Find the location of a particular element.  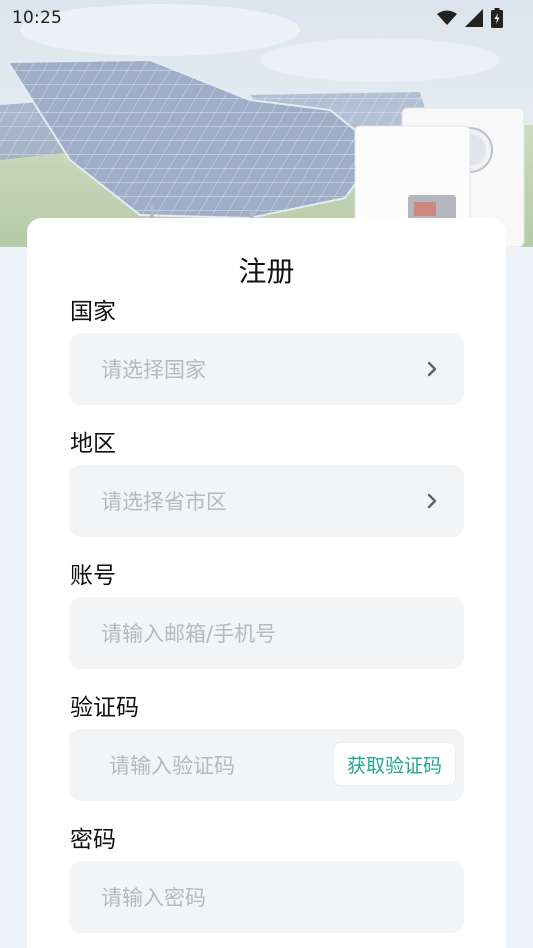

region-select: 请选择省市区 is located at coordinates (266, 501).